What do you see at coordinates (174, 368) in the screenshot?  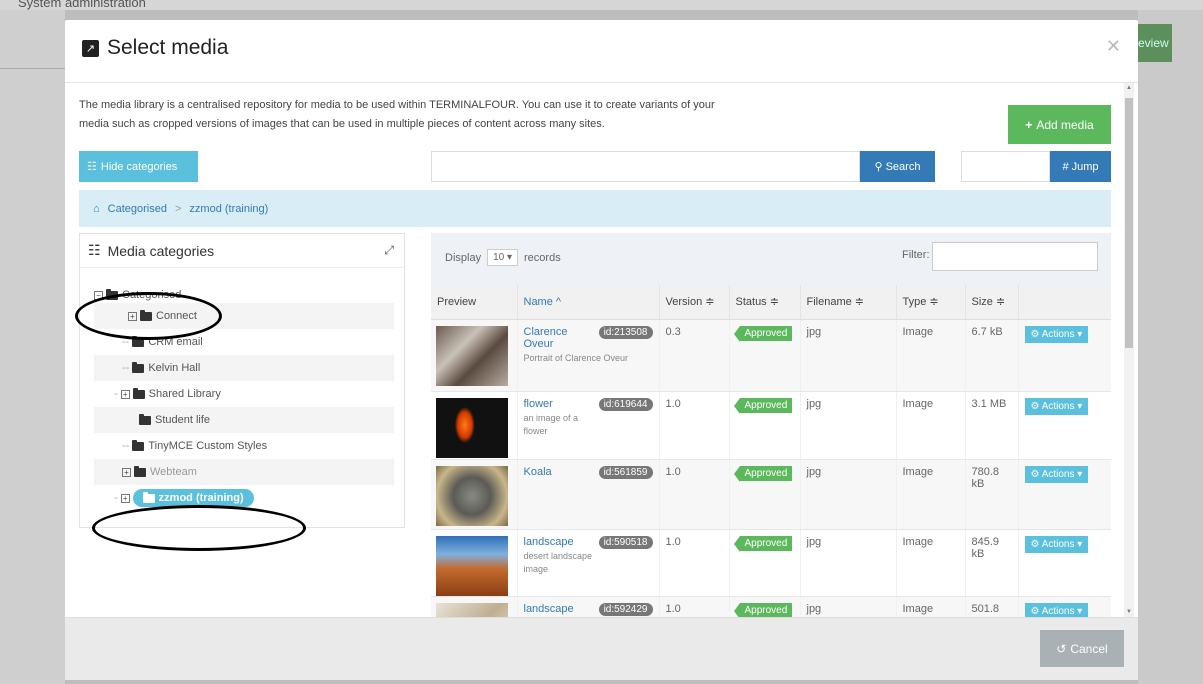 I see `tree-label: Kelvin Hall` at bounding box center [174, 368].